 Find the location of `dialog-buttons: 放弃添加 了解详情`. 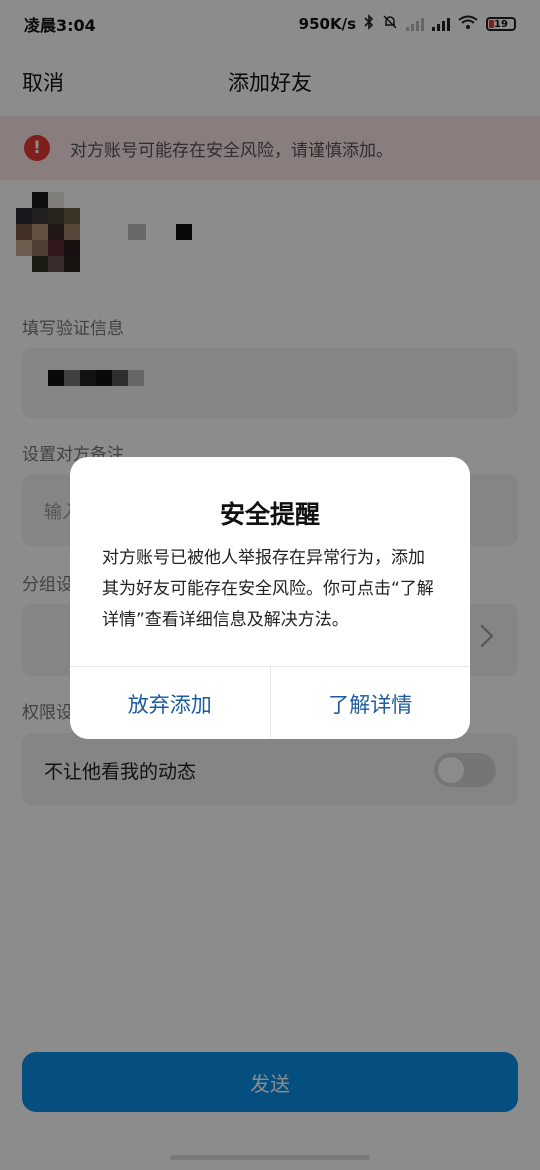

dialog-buttons: 放弃添加 了解详情 is located at coordinates (270, 702).